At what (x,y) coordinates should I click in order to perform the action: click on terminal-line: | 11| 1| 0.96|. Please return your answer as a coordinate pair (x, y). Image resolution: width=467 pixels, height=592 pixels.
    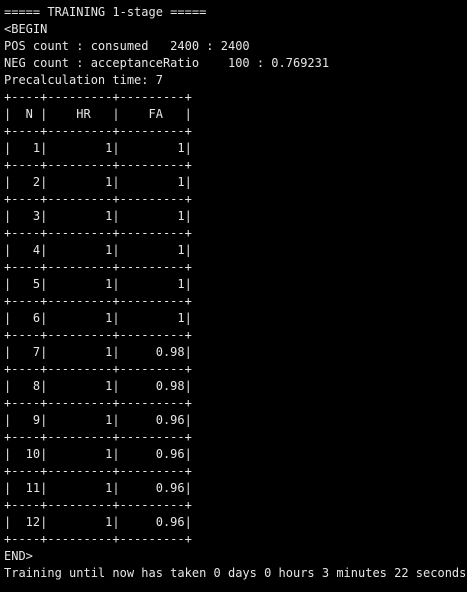
    Looking at the image, I should click on (98, 488).